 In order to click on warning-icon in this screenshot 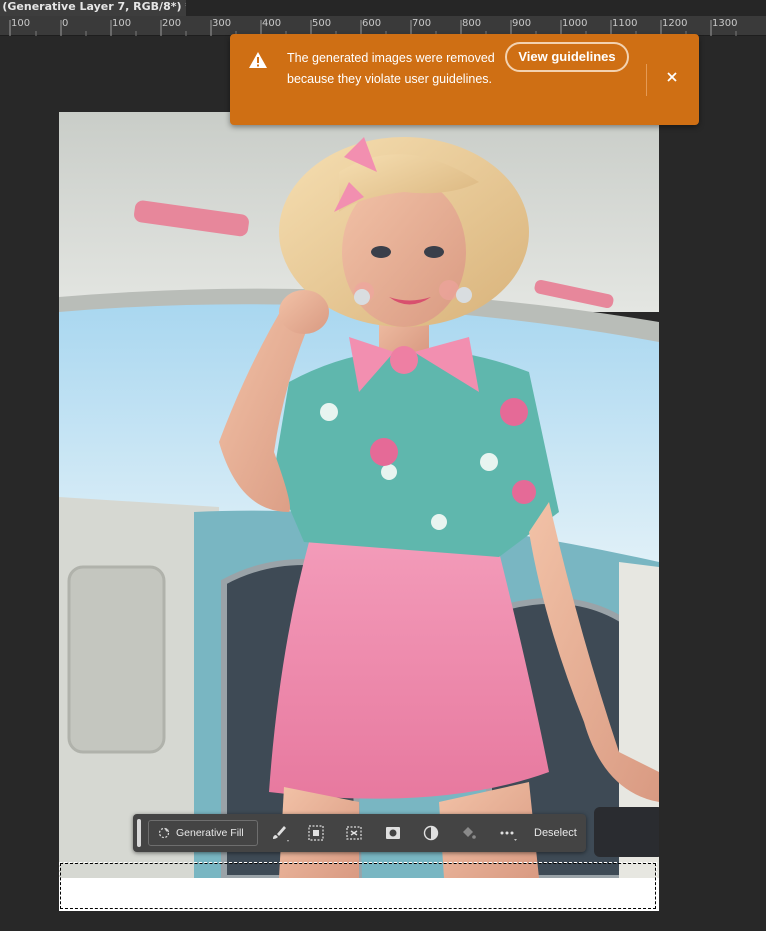, I will do `click(258, 60)`.